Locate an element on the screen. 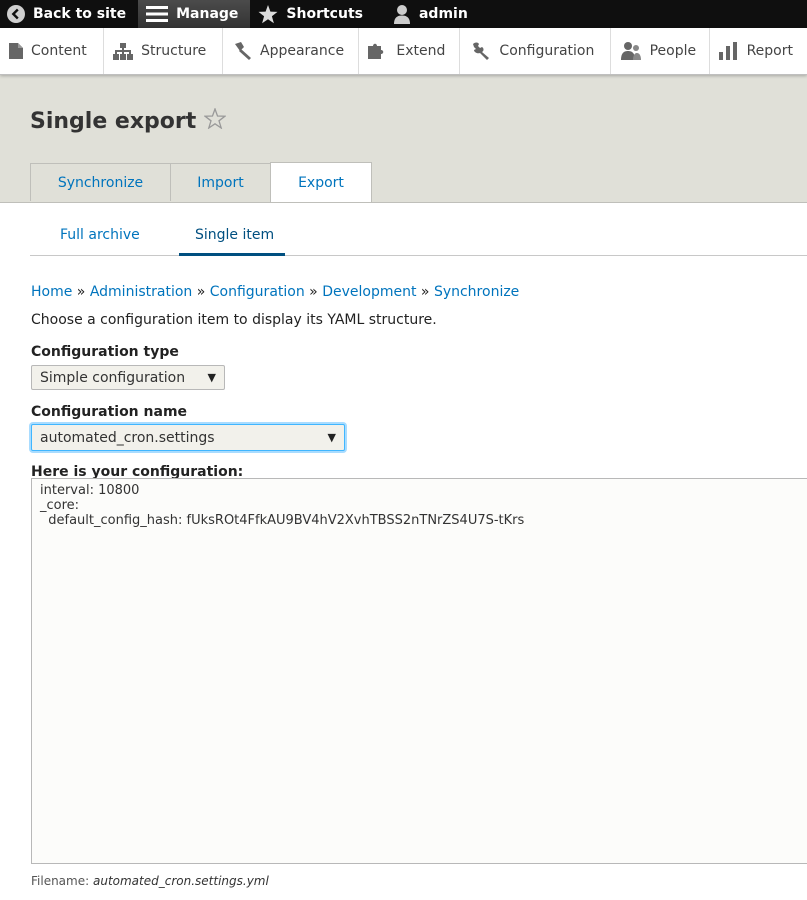 Image resolution: width=807 pixels, height=900 pixels. page-header: Single export Synchronize Import Export is located at coordinates (403, 139).